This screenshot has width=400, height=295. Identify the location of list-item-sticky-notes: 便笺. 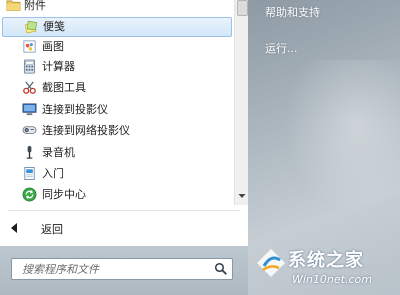
(117, 27).